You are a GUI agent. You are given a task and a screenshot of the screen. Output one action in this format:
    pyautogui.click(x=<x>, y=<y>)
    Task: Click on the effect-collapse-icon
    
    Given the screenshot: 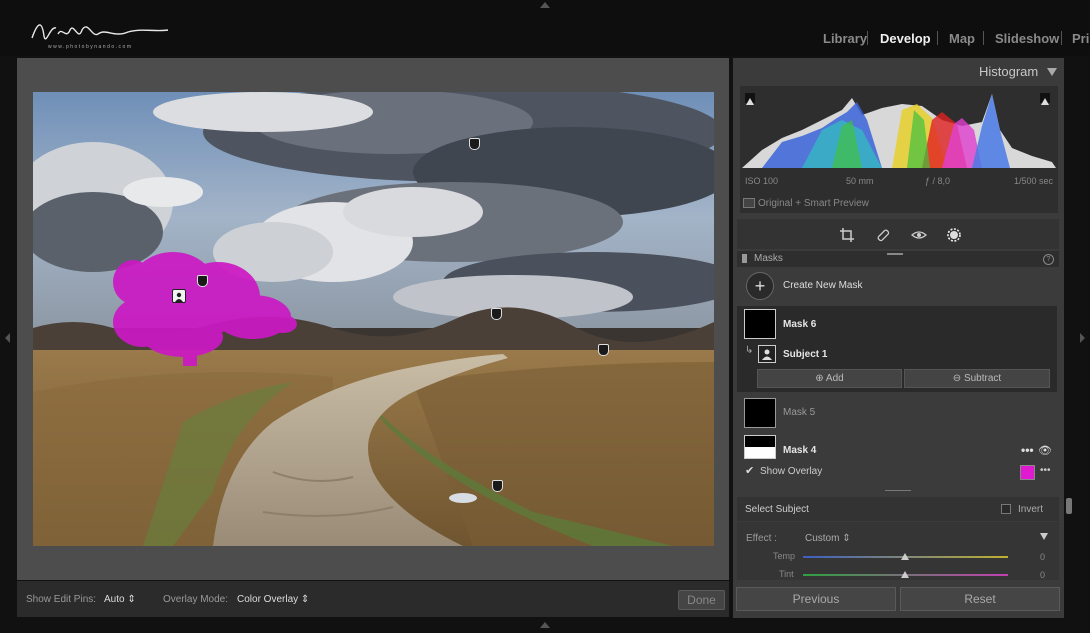 What is the action you would take?
    pyautogui.click(x=1044, y=536)
    